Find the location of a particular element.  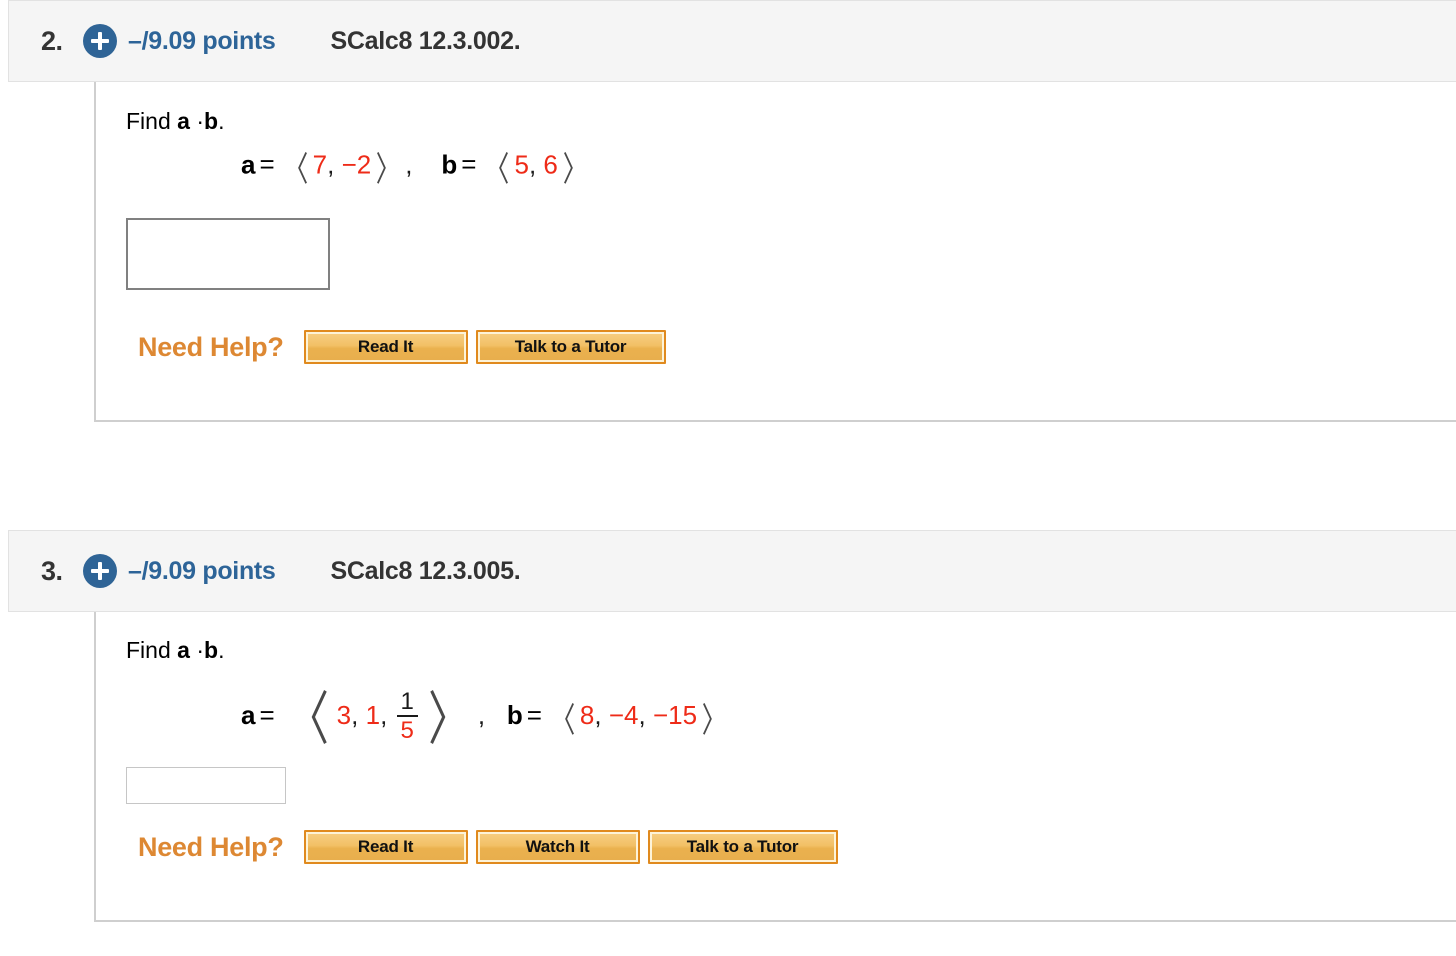

question-header-3: 3. –/9.09 points SCalc8 12.3.005. is located at coordinates (732, 571).